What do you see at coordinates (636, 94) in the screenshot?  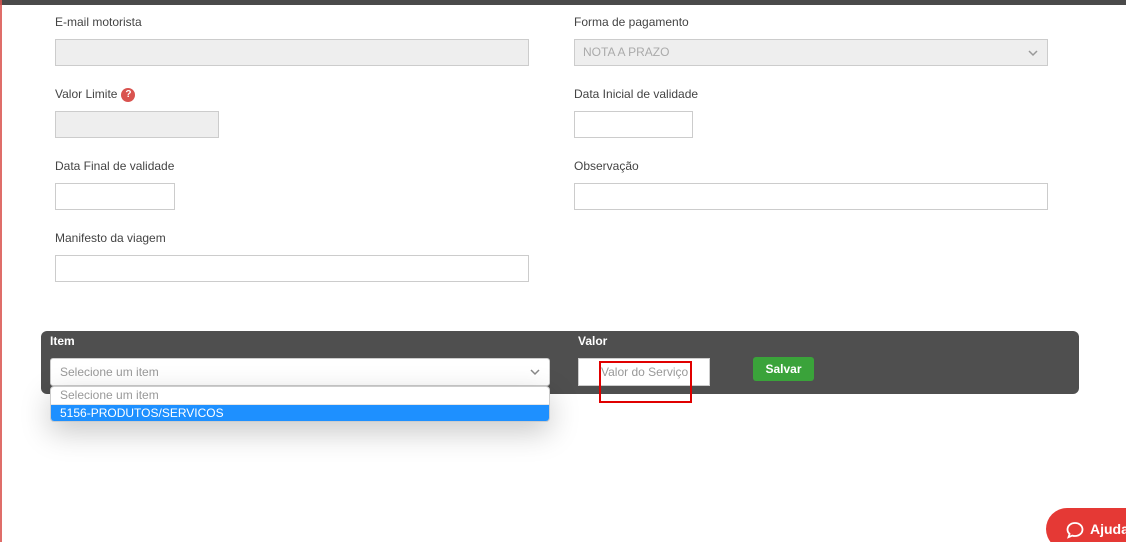 I see `start-date-label: Data Inicial de validade` at bounding box center [636, 94].